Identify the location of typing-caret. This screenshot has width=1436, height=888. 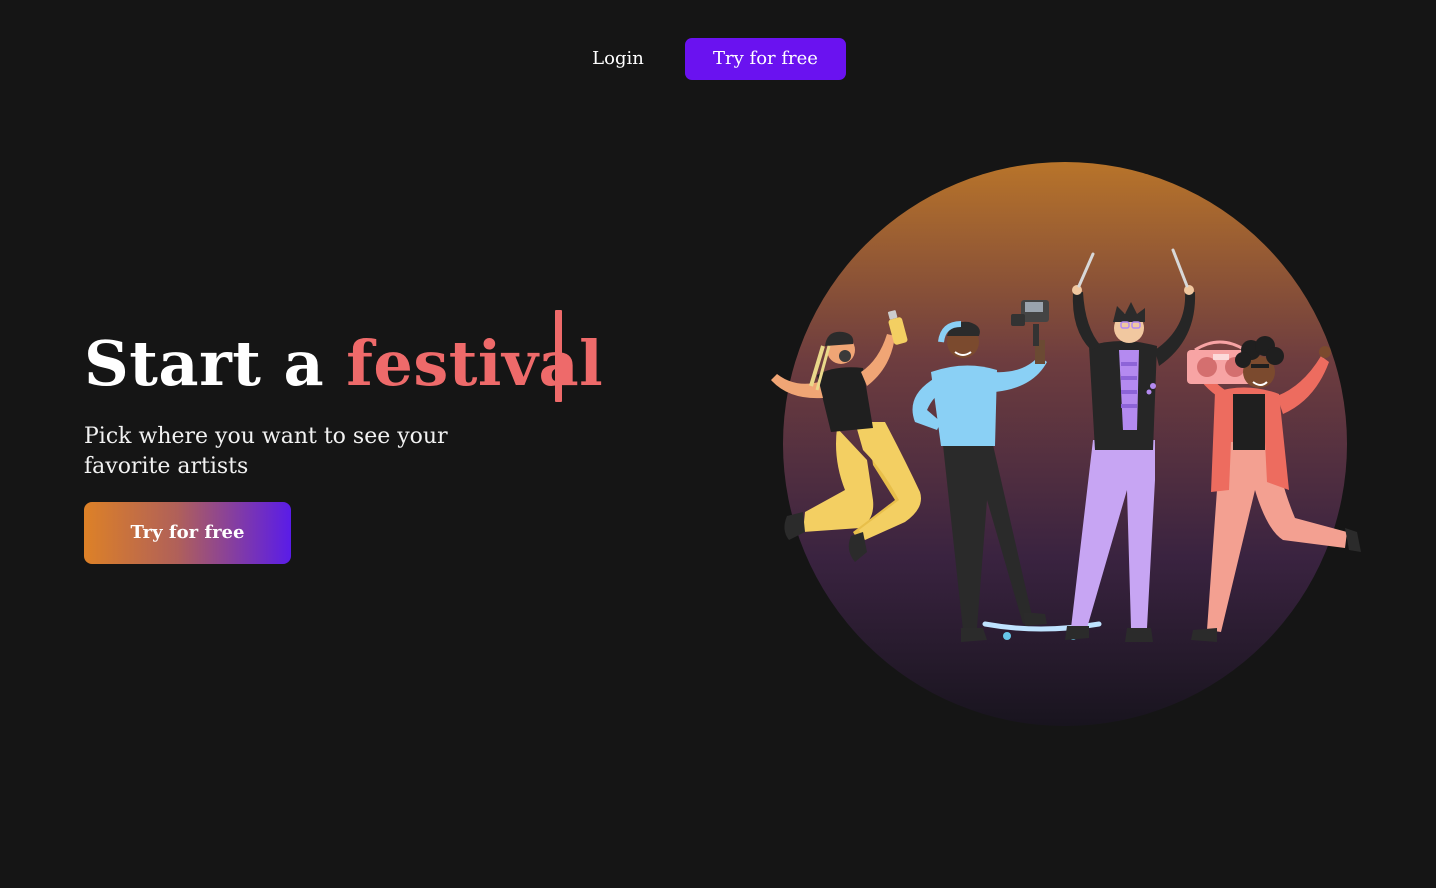
(558, 356).